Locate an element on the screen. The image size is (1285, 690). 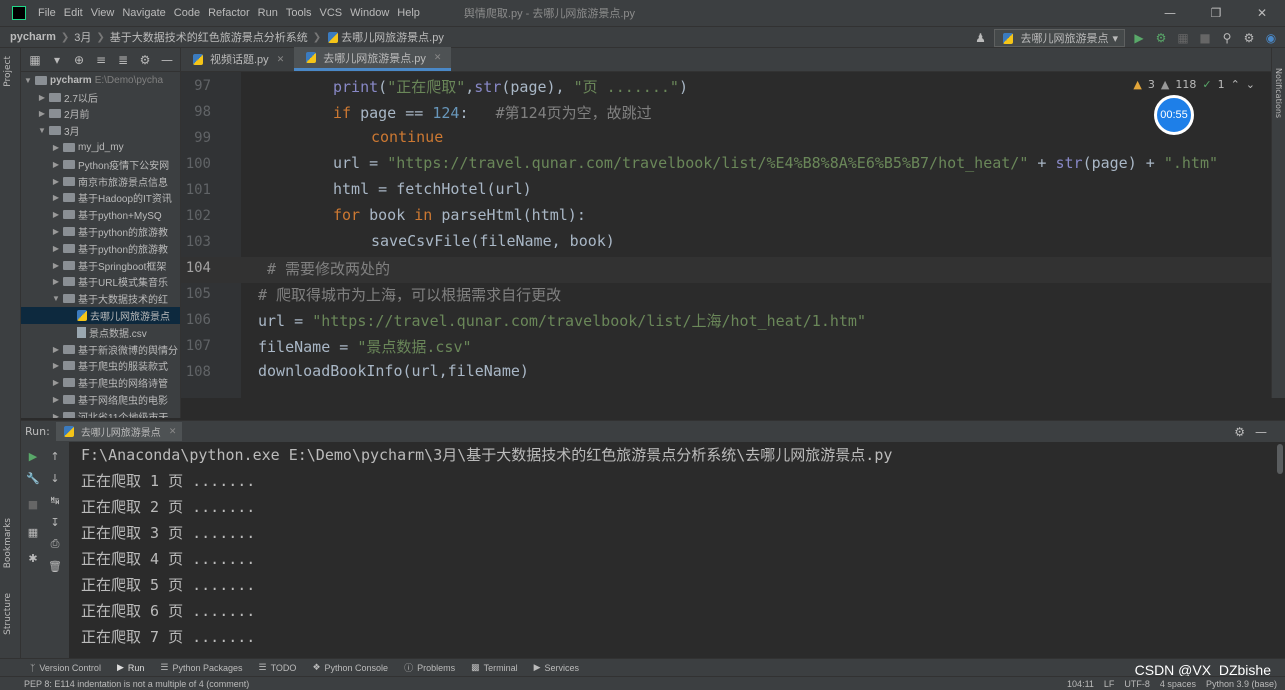
tool-terminal: ▩ Terminal is located at coordinates (494, 667).